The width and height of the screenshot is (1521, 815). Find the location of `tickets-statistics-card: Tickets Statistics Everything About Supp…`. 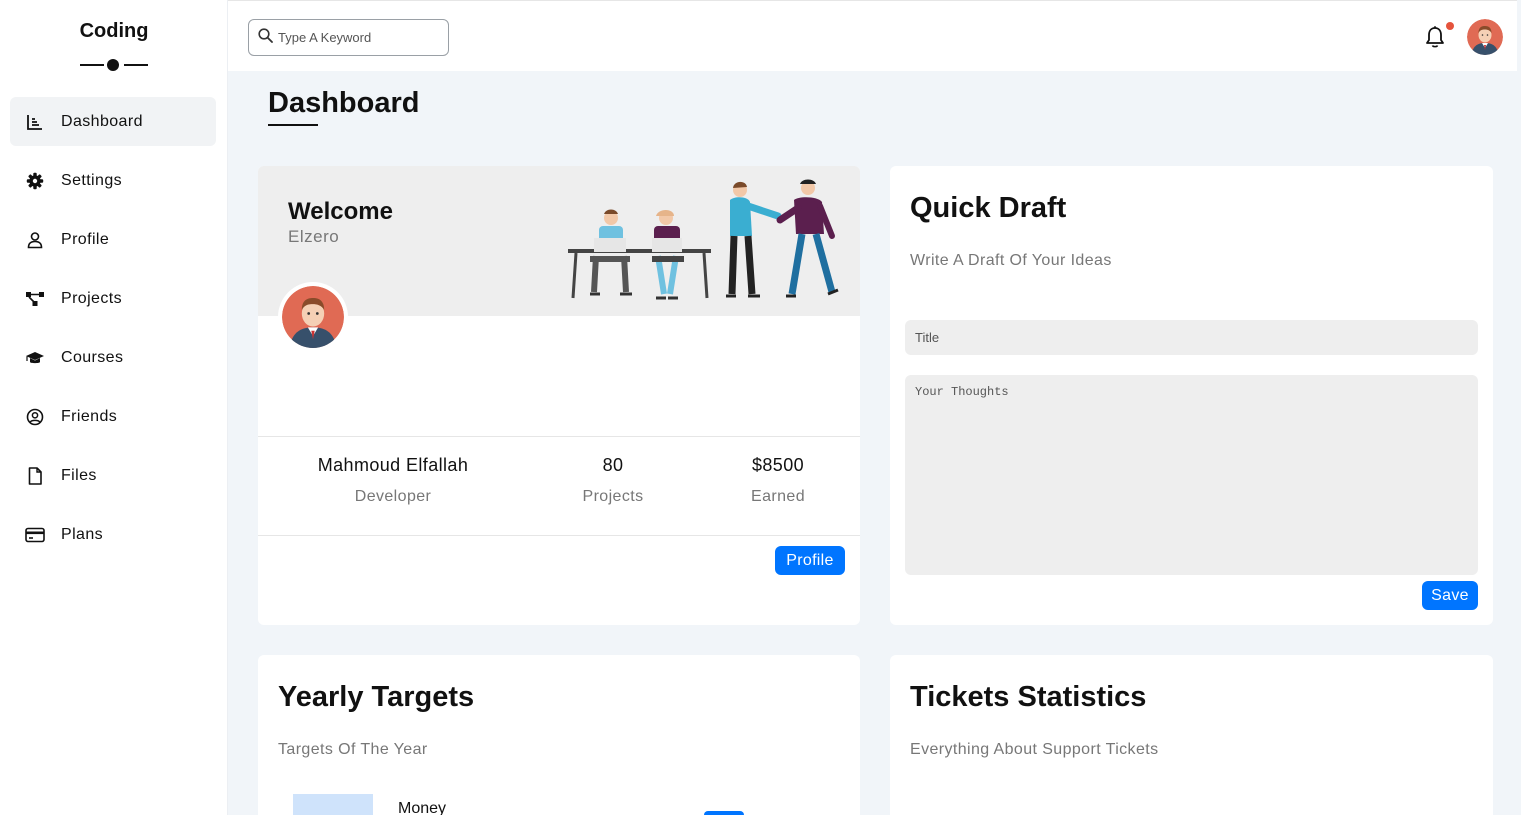

tickets-statistics-card: Tickets Statistics Everything About Supp… is located at coordinates (1191, 735).